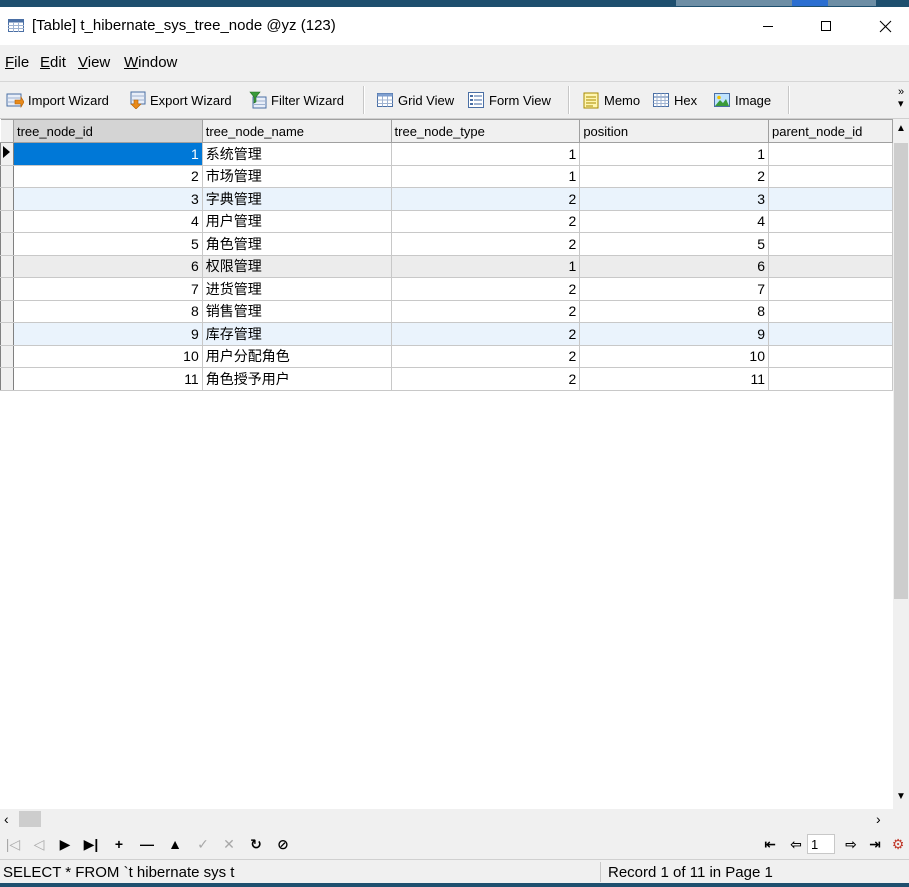  Describe the element at coordinates (108, 131) in the screenshot. I see `column-header-tree-node-id: tree_node_id` at that location.